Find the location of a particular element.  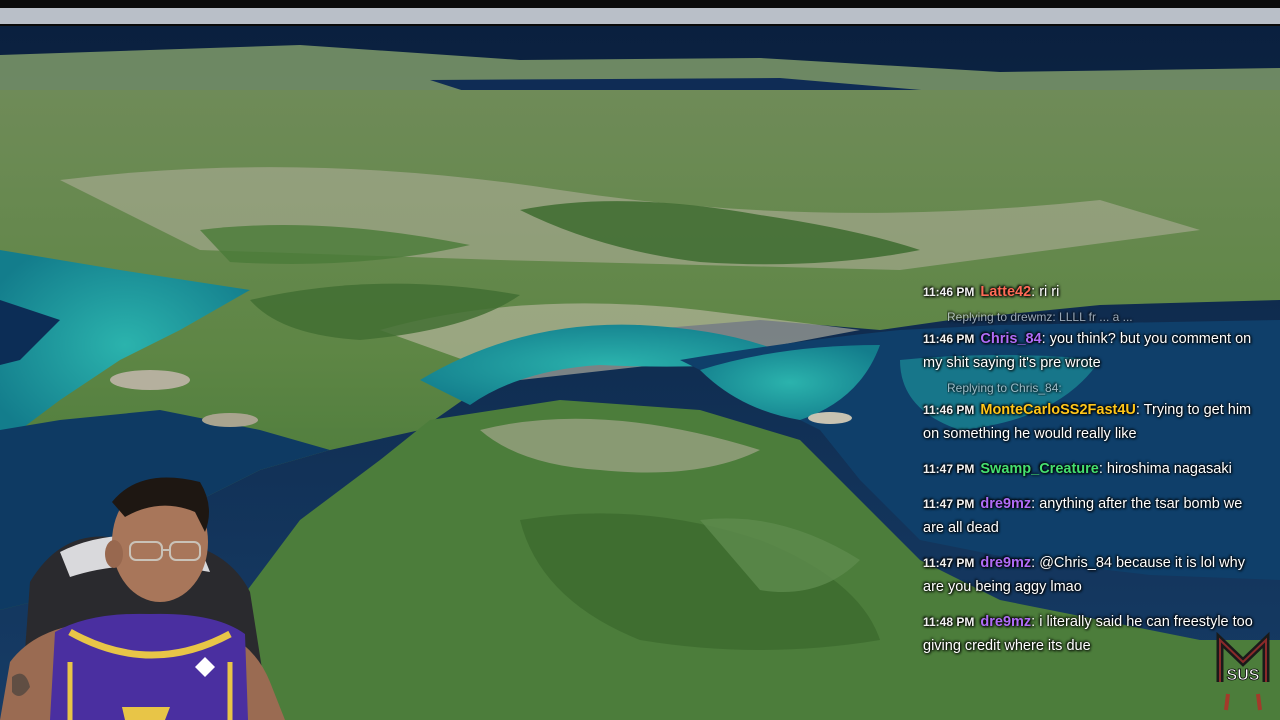

reply-note: Replying to Chris_84: is located at coordinates (1004, 388).